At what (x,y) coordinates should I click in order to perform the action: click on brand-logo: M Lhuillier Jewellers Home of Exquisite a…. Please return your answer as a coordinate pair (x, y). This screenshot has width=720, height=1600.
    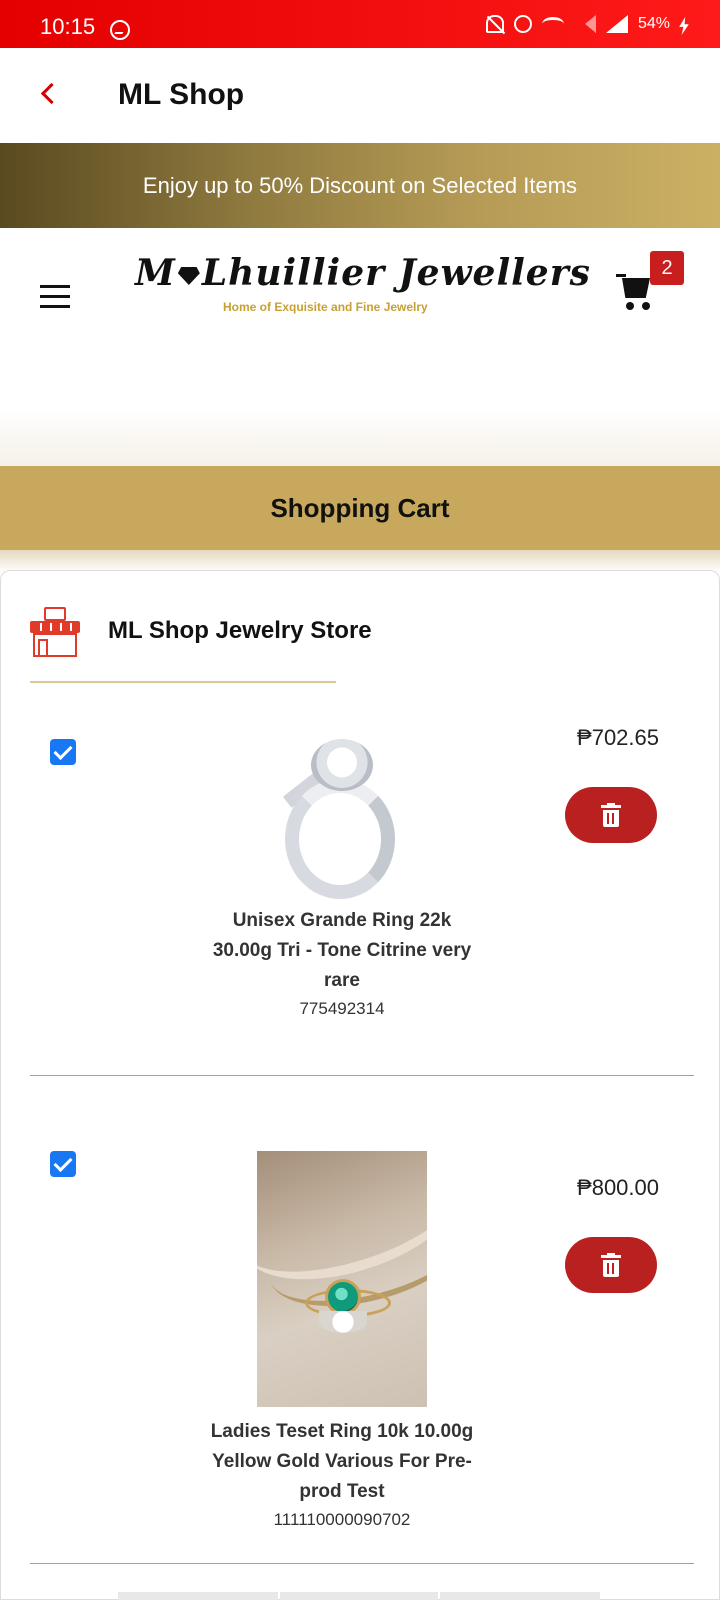
    Looking at the image, I should click on (363, 287).